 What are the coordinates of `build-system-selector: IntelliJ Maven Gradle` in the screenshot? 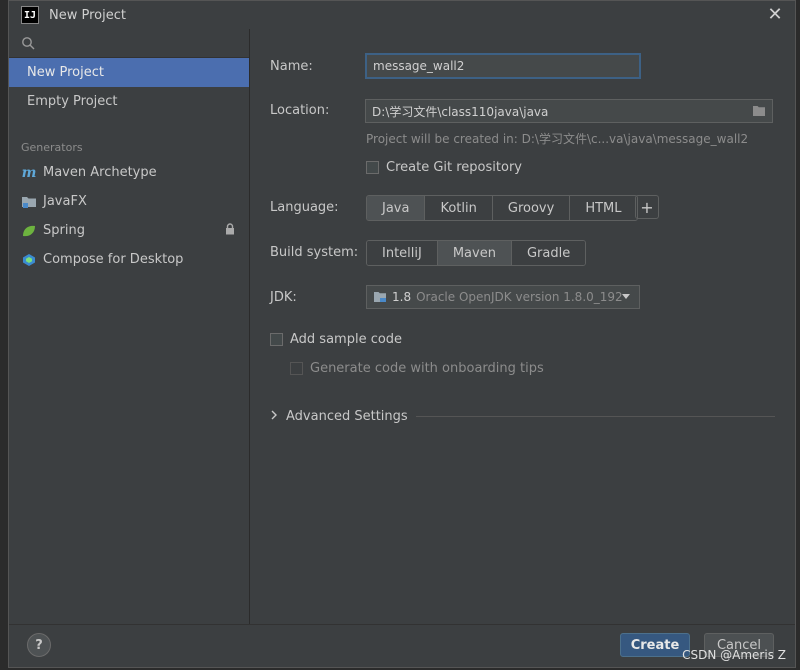 It's located at (476, 253).